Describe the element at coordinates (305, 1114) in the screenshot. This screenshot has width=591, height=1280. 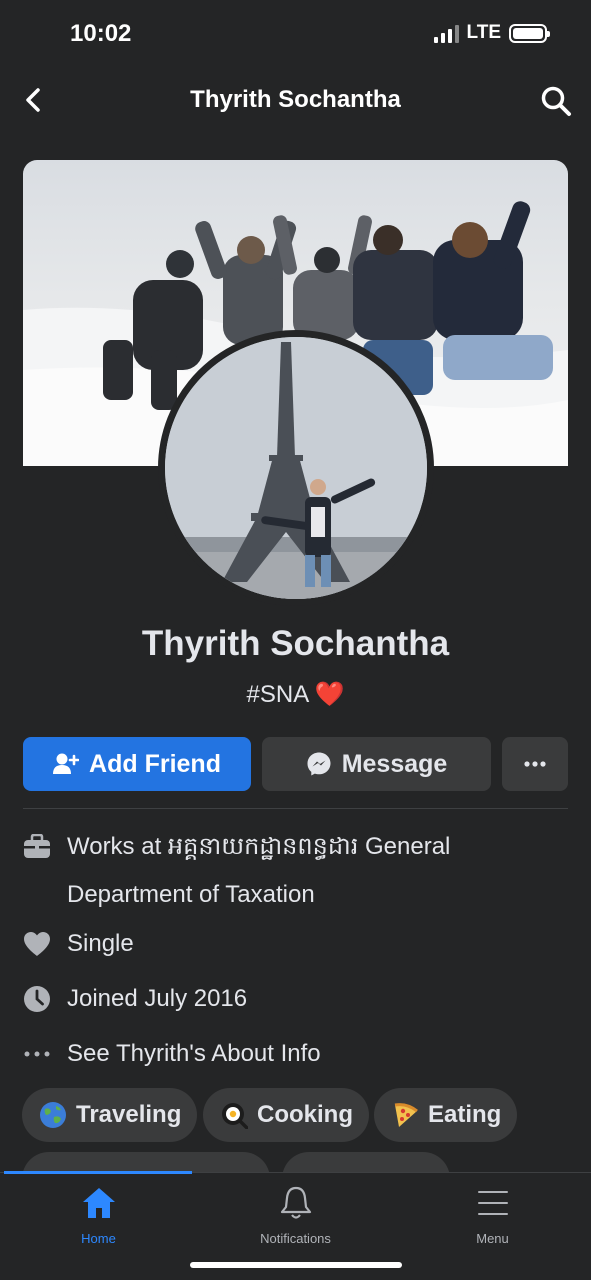
I see `hobby-label: Cooking` at that location.